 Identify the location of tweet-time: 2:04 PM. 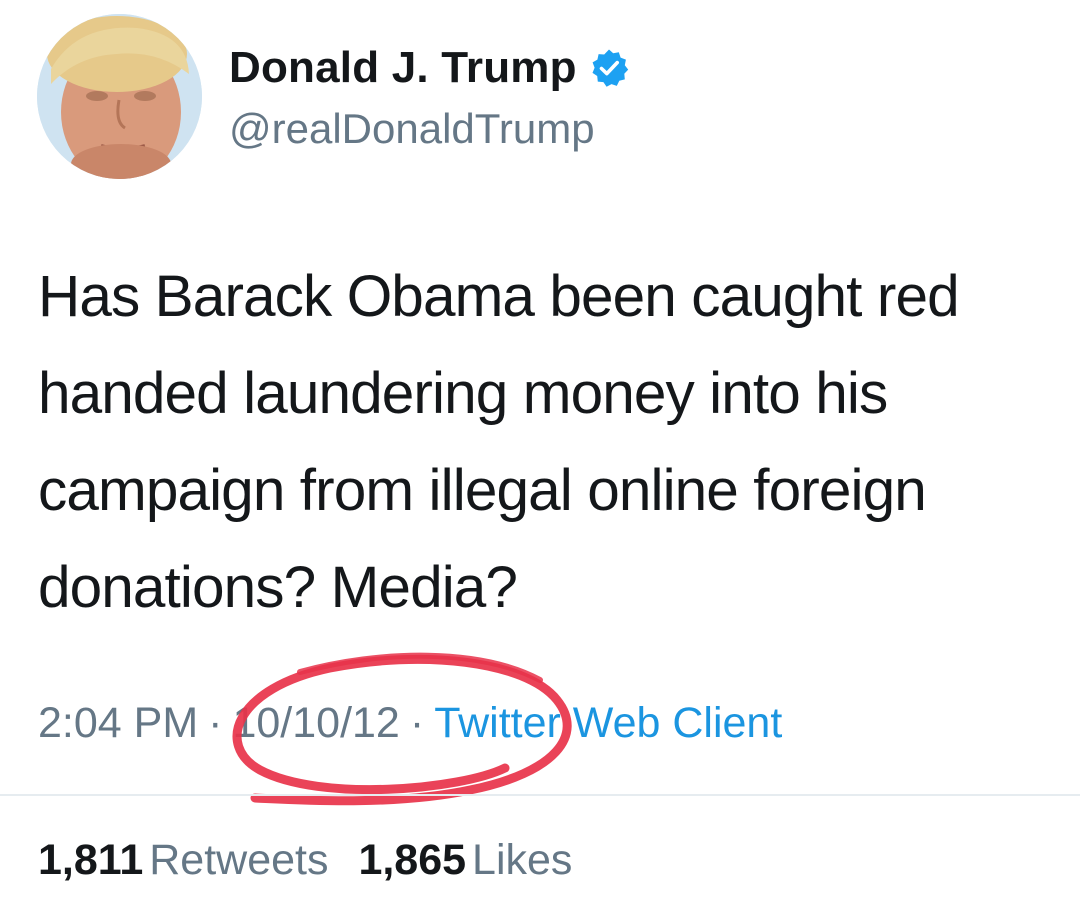
(118, 723).